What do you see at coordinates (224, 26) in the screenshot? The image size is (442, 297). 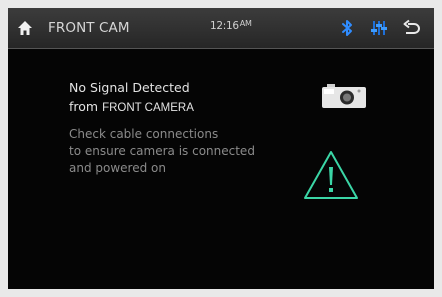 I see `clock-time: 12:16` at bounding box center [224, 26].